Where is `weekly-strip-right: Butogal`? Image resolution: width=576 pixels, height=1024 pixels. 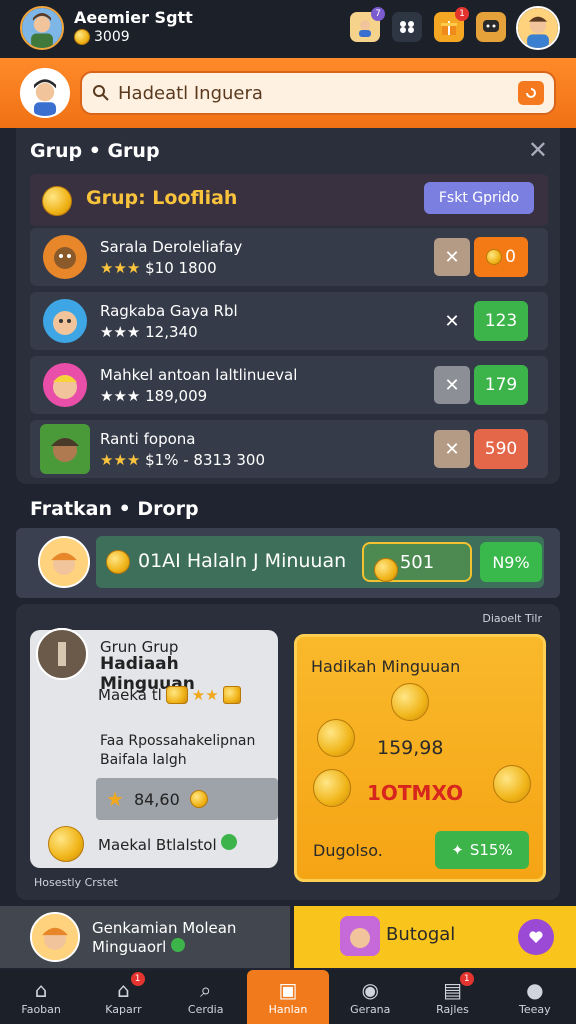 weekly-strip-right: Butogal is located at coordinates (435, 937).